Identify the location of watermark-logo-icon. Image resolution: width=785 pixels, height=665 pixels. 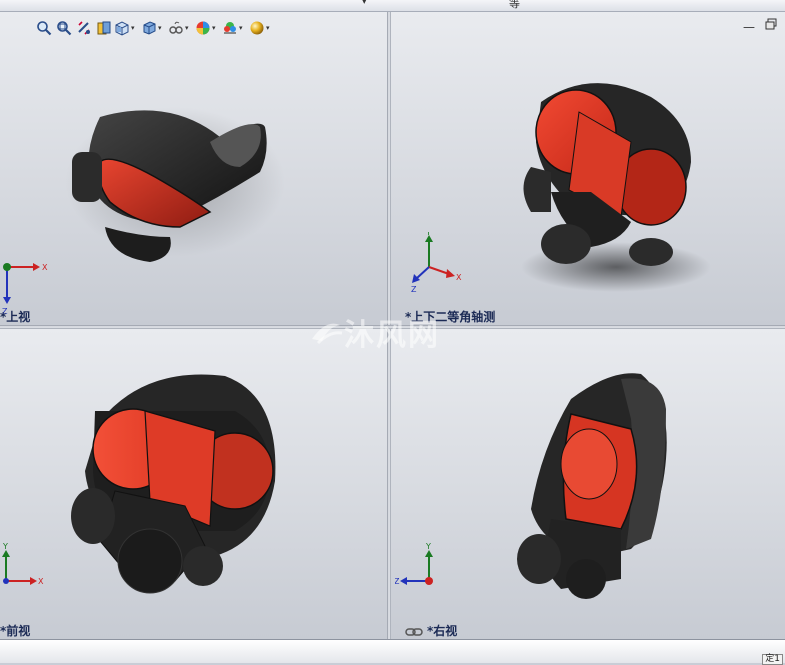
(327, 334).